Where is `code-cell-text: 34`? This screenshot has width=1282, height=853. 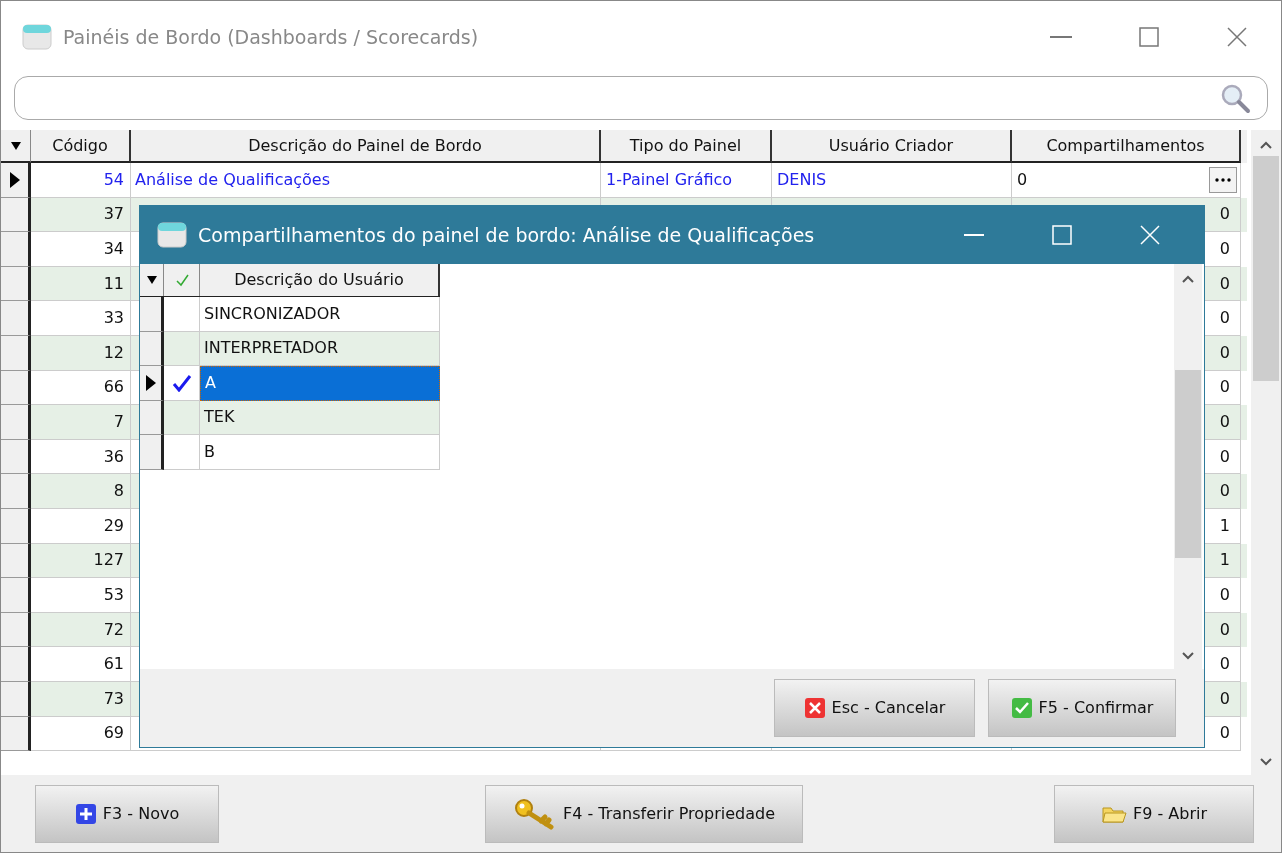
code-cell-text: 34 is located at coordinates (113, 249).